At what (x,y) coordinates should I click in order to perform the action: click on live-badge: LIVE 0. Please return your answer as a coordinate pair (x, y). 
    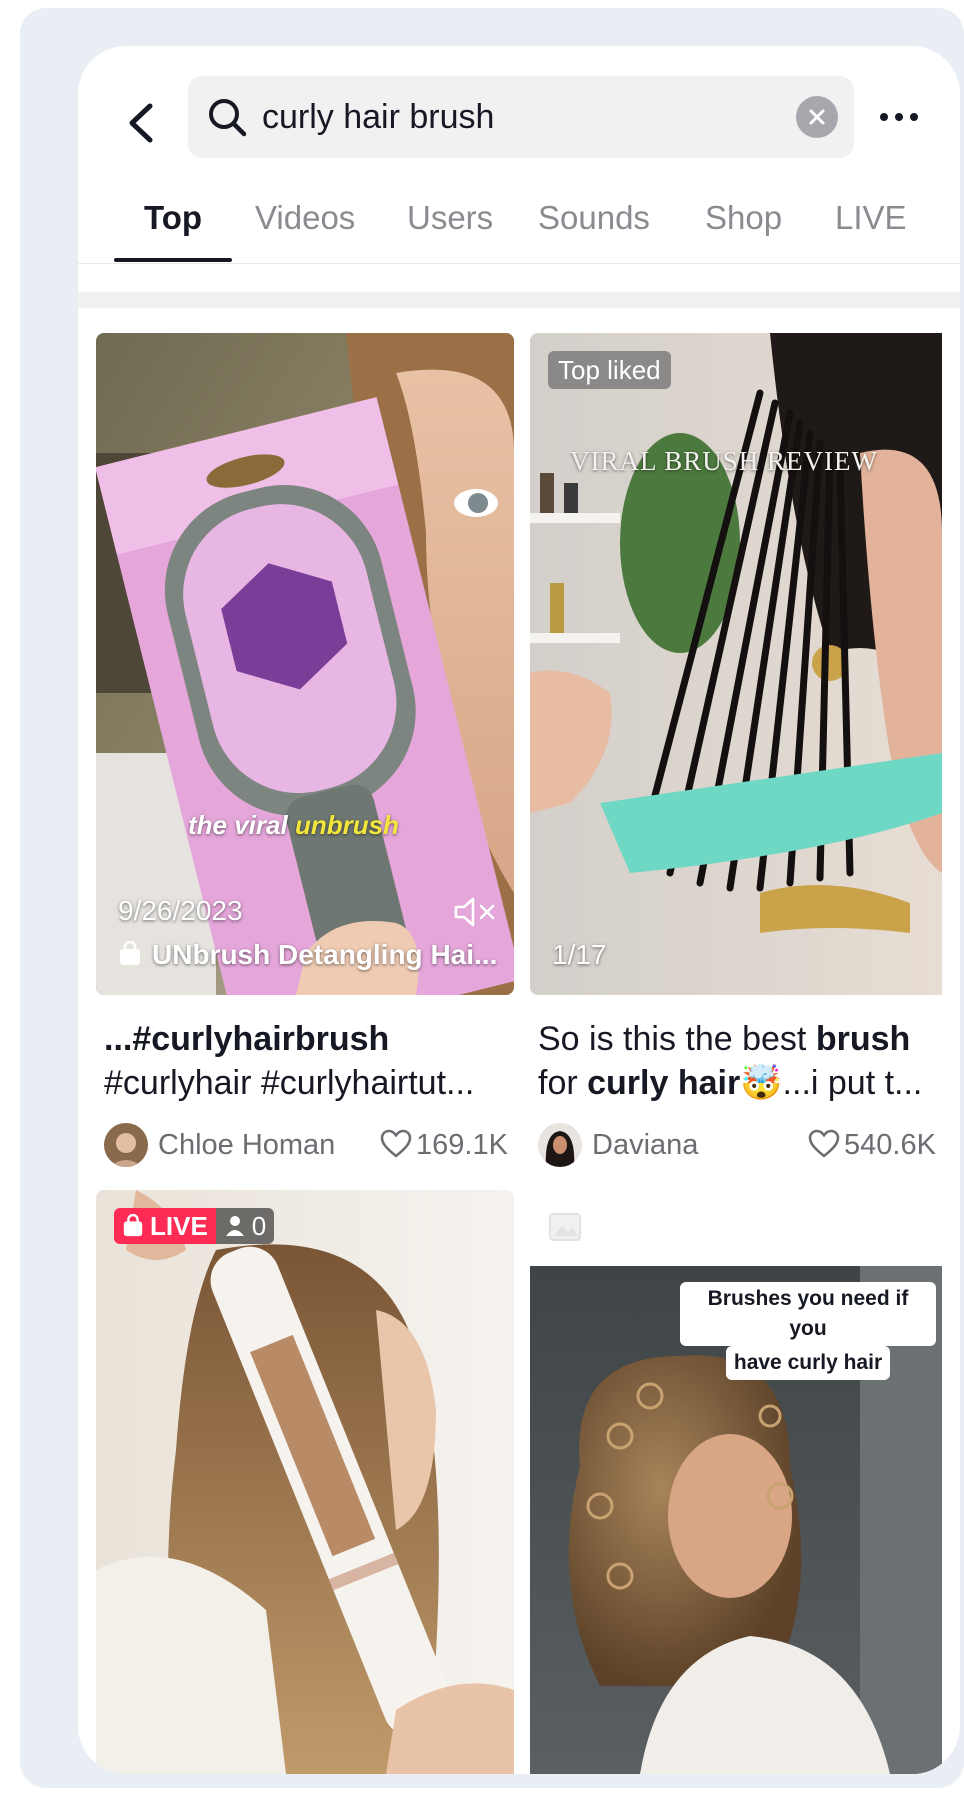
    Looking at the image, I should click on (194, 1226).